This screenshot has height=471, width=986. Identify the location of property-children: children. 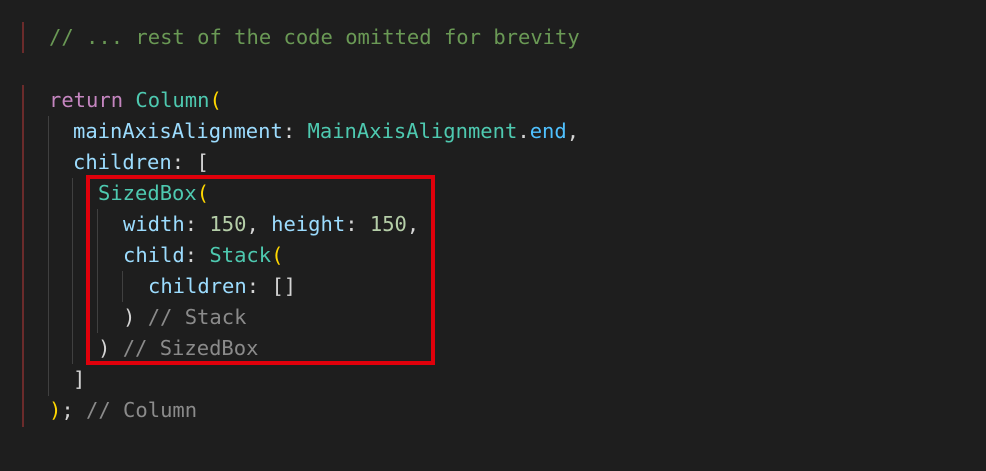
(122, 162).